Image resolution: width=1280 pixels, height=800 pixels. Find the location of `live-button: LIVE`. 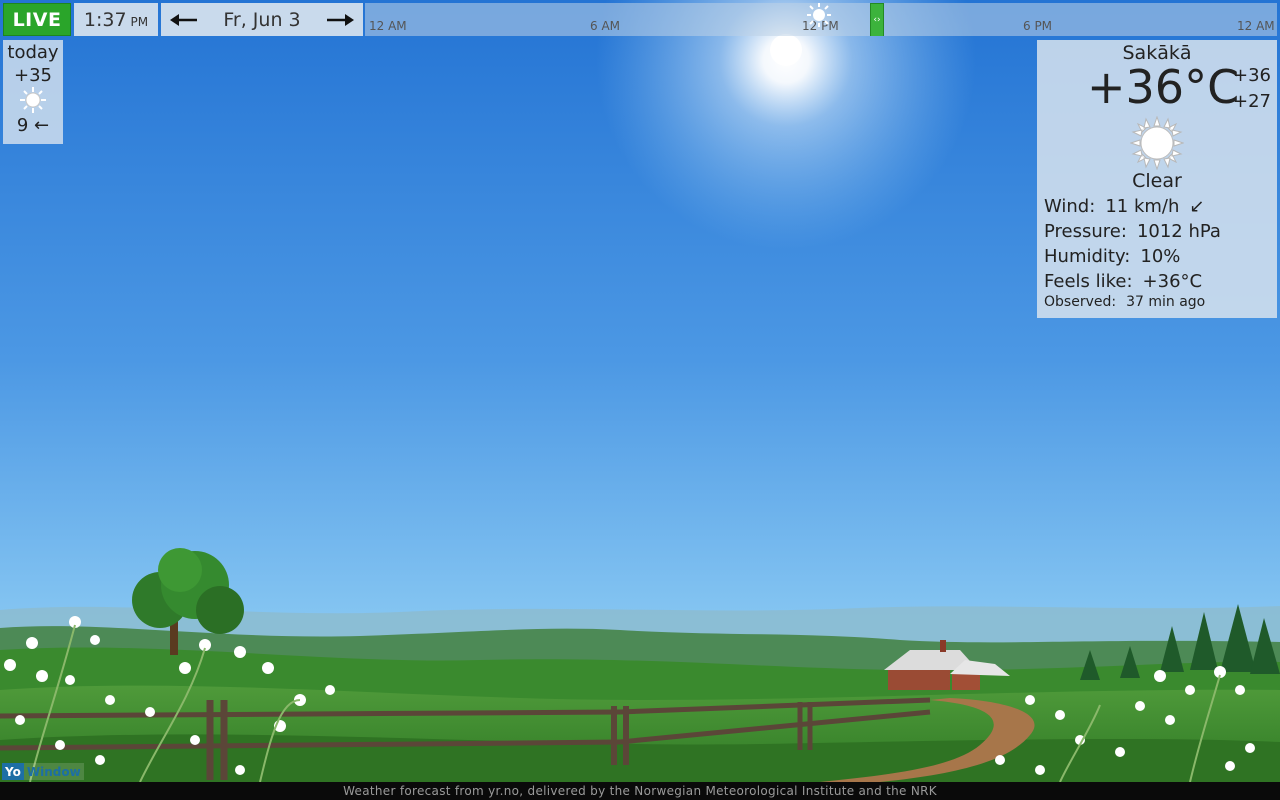

live-button: LIVE is located at coordinates (37, 19).